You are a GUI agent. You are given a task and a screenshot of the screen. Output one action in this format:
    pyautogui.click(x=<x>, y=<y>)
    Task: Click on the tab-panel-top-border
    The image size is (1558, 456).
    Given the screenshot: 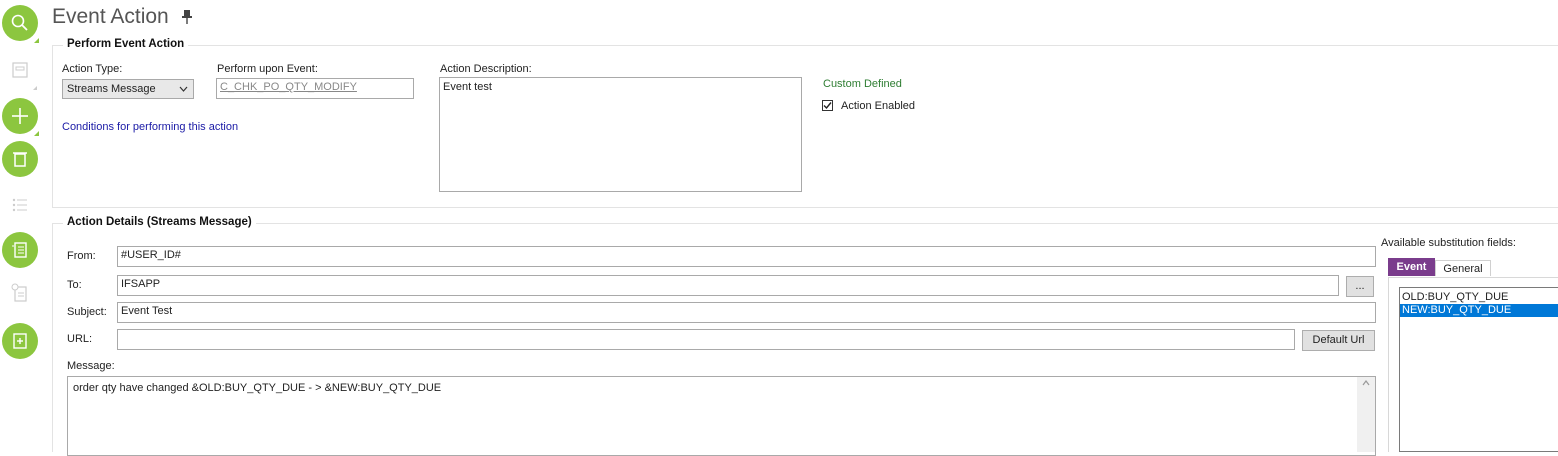 What is the action you would take?
    pyautogui.click(x=1473, y=277)
    